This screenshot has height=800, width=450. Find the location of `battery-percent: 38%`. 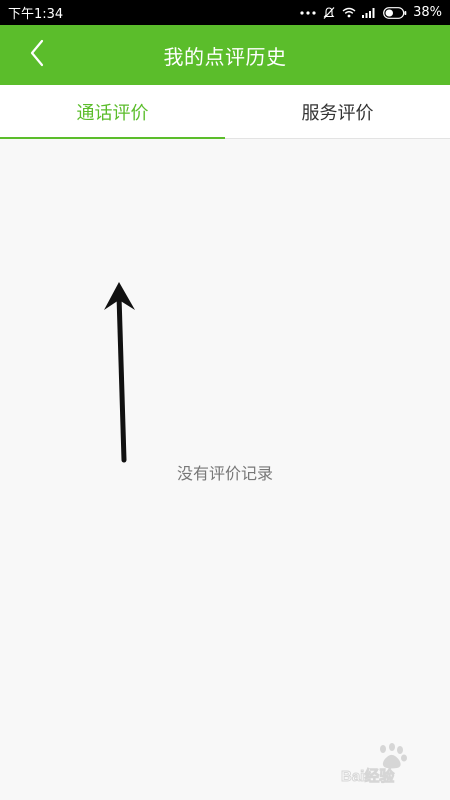

battery-percent: 38% is located at coordinates (427, 12).